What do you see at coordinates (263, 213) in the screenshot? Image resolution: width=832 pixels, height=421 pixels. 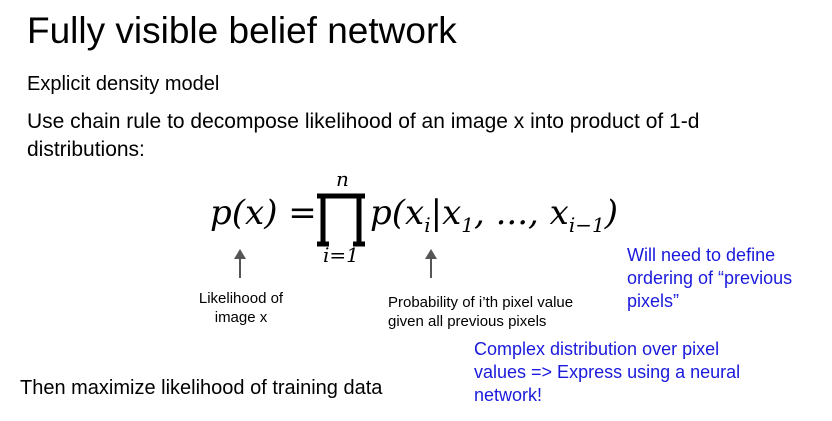 I see `formula-lhs: p(x) =` at bounding box center [263, 213].